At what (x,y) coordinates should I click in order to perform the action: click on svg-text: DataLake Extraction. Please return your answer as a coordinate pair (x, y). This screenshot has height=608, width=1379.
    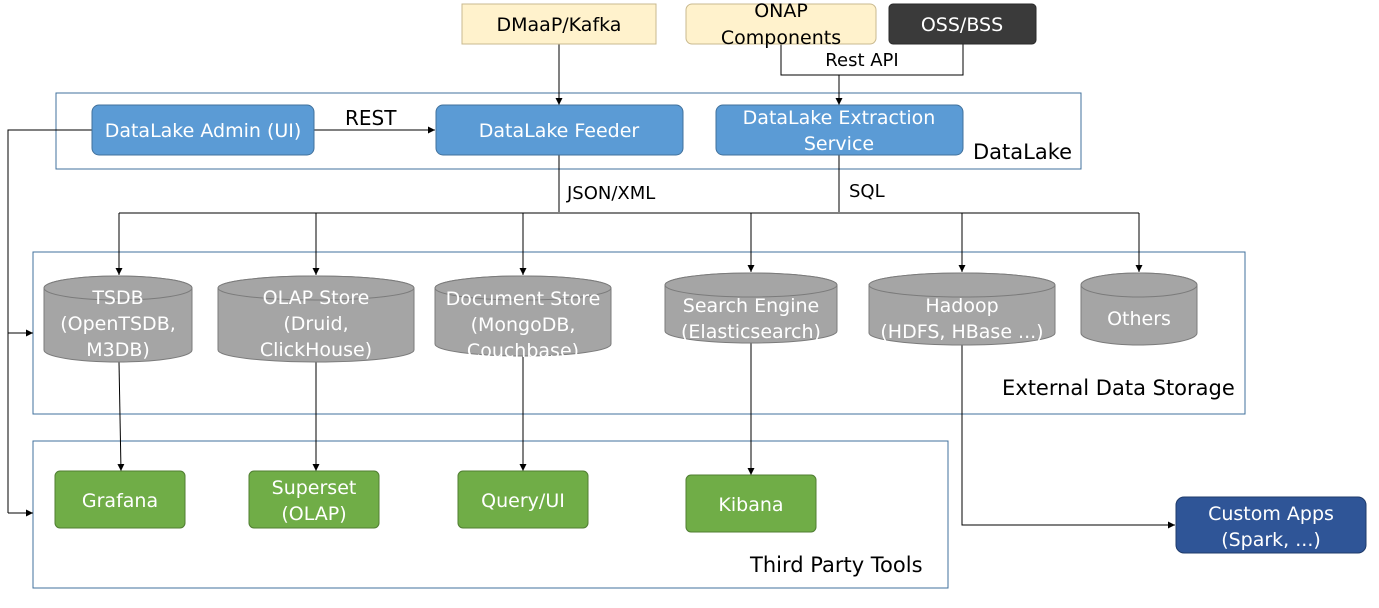
    Looking at the image, I should click on (839, 118).